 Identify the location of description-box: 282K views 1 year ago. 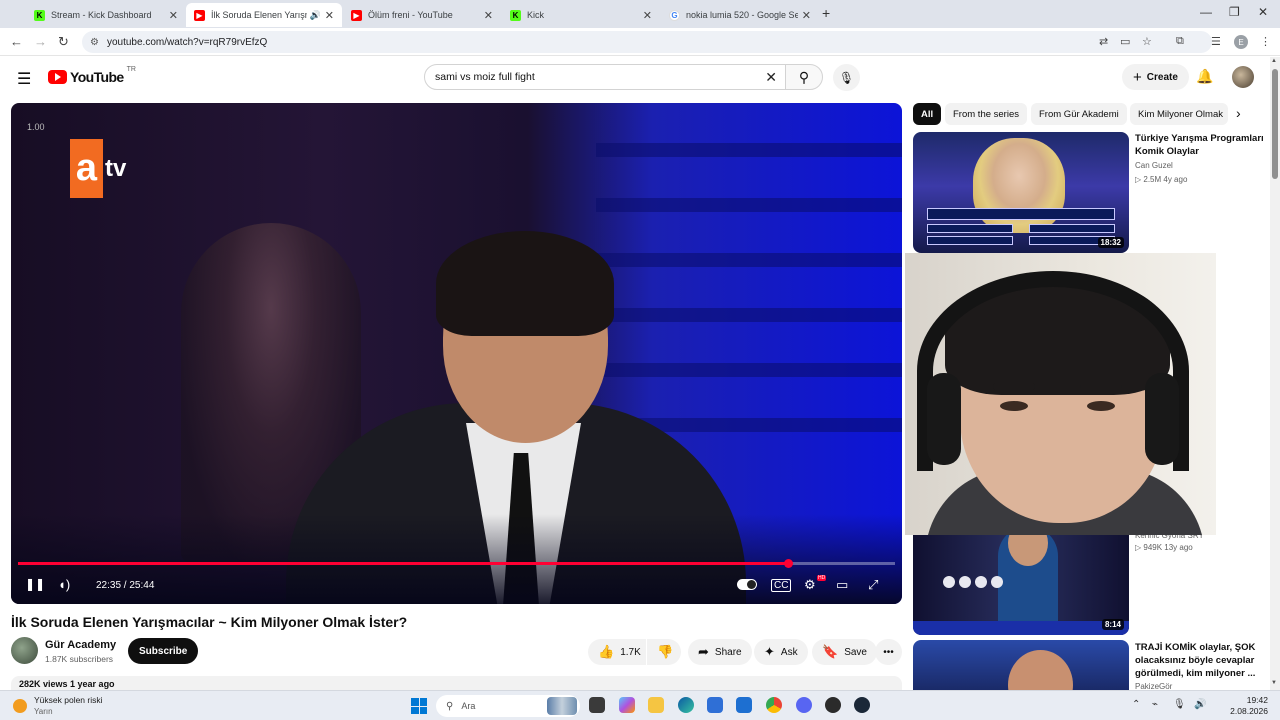
(456, 683).